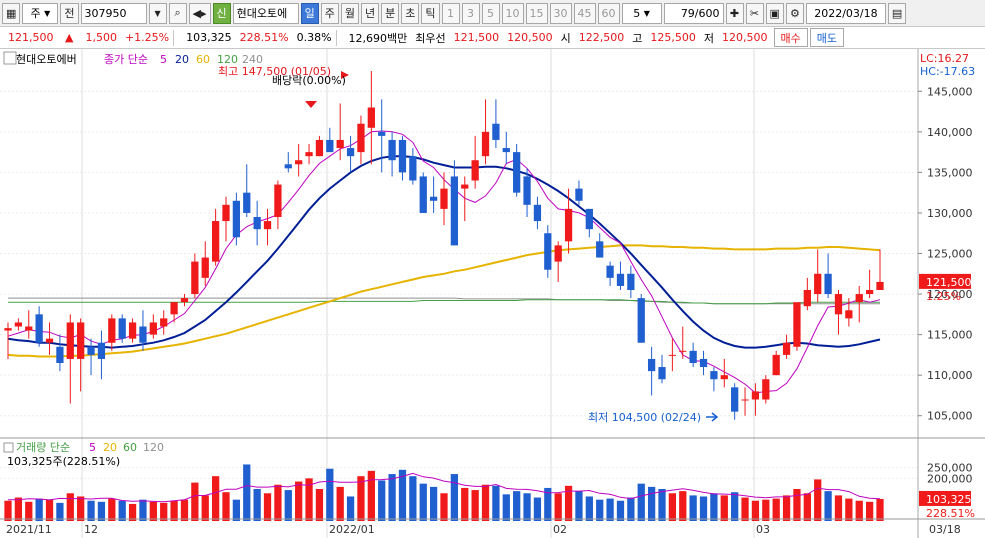  Describe the element at coordinates (490, 13) in the screenshot. I see `interval-5: 5` at that location.